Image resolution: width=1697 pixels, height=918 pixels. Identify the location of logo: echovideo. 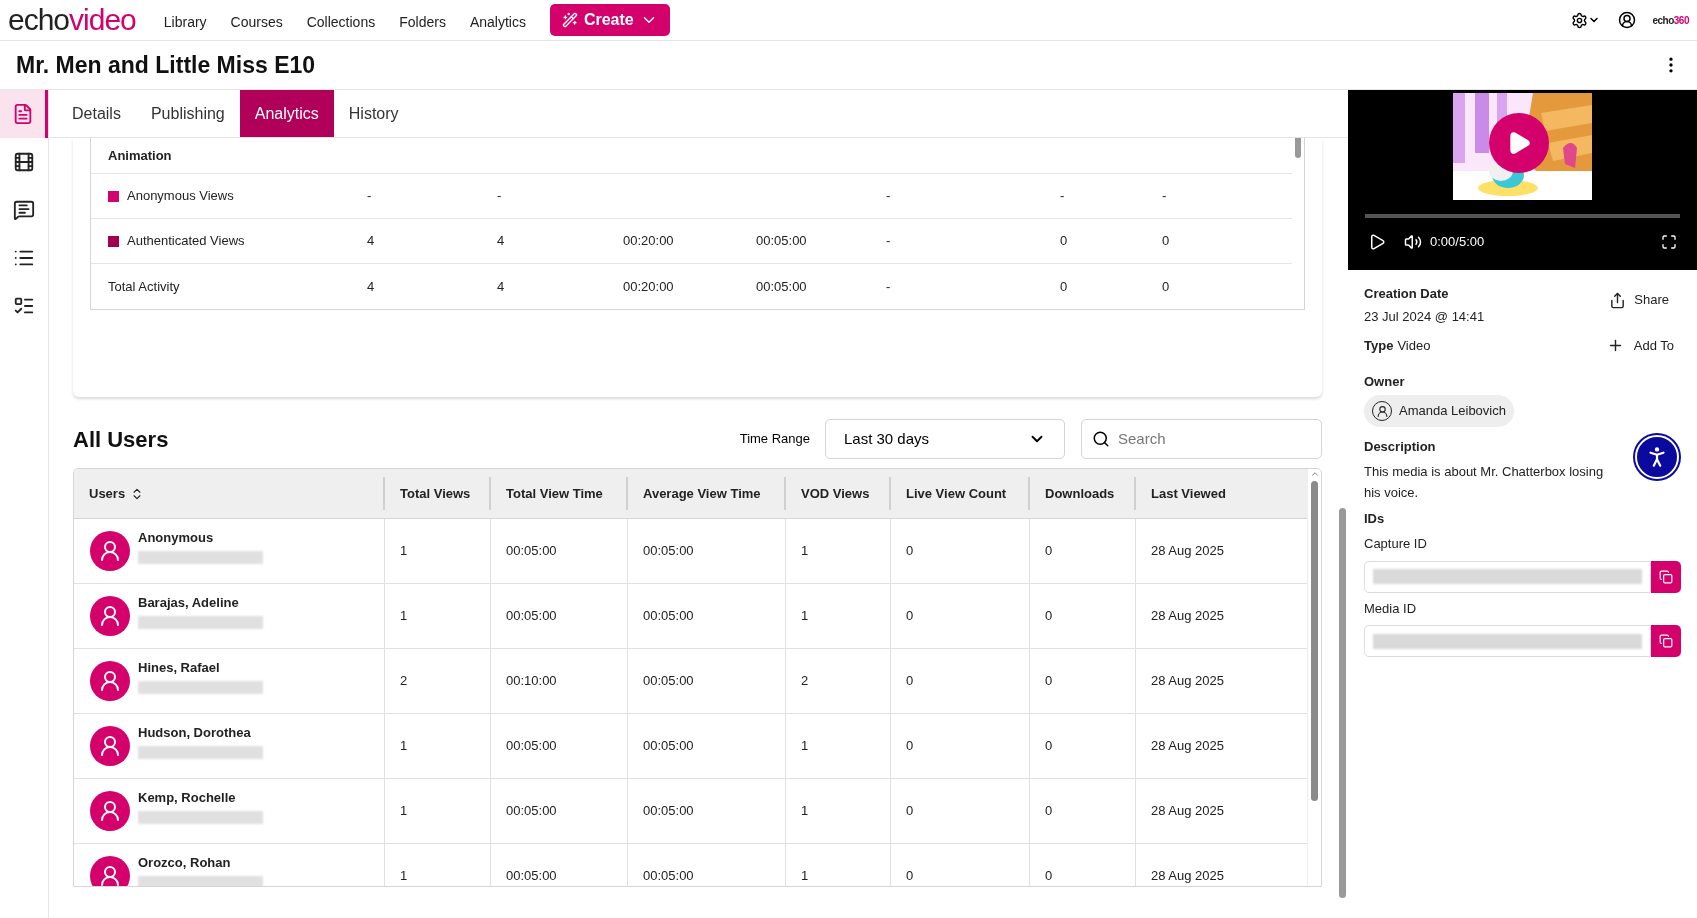
(72, 20).